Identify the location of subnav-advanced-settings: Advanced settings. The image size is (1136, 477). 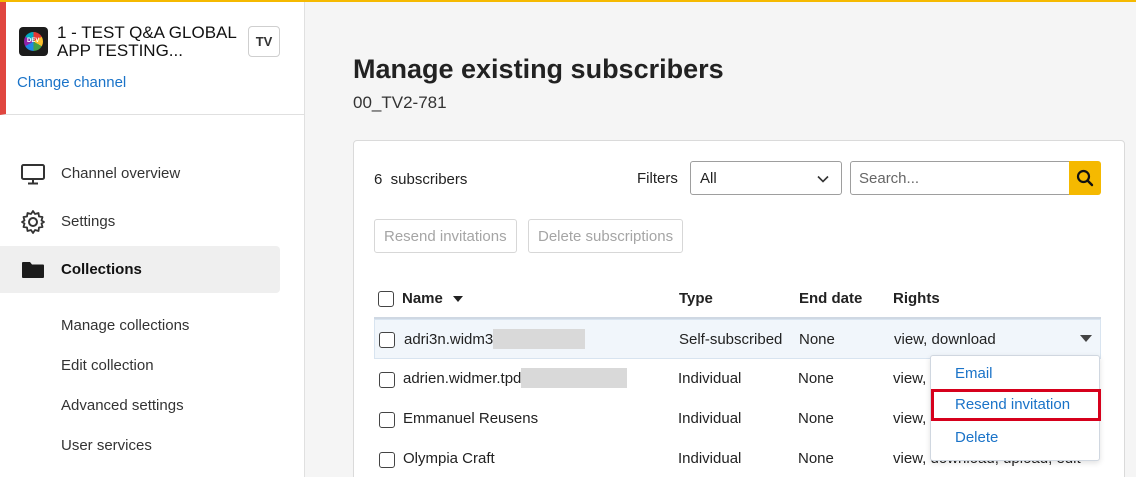
(122, 405).